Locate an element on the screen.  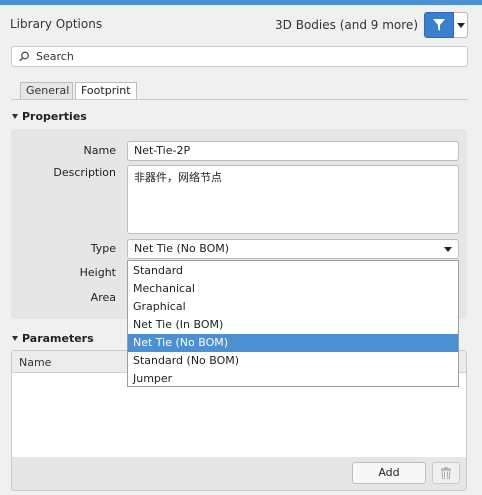
name-label: Name is located at coordinates (99, 150).